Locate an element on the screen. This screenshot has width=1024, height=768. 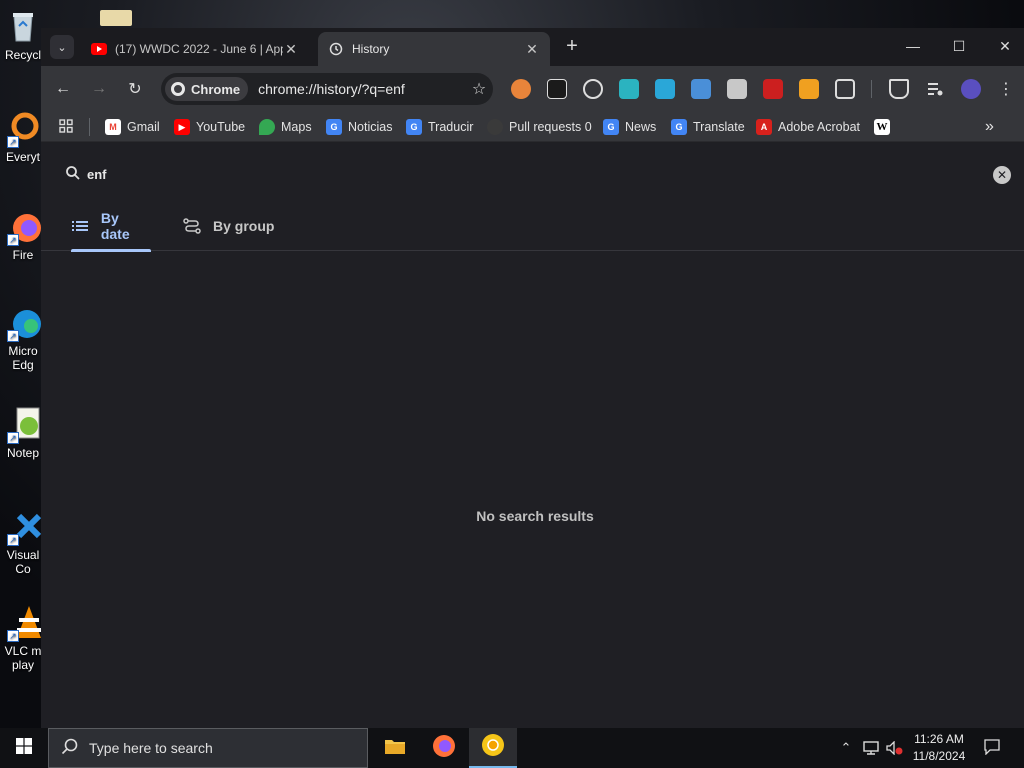
desktop-icon-label: VLC m is located at coordinates (23, 651).